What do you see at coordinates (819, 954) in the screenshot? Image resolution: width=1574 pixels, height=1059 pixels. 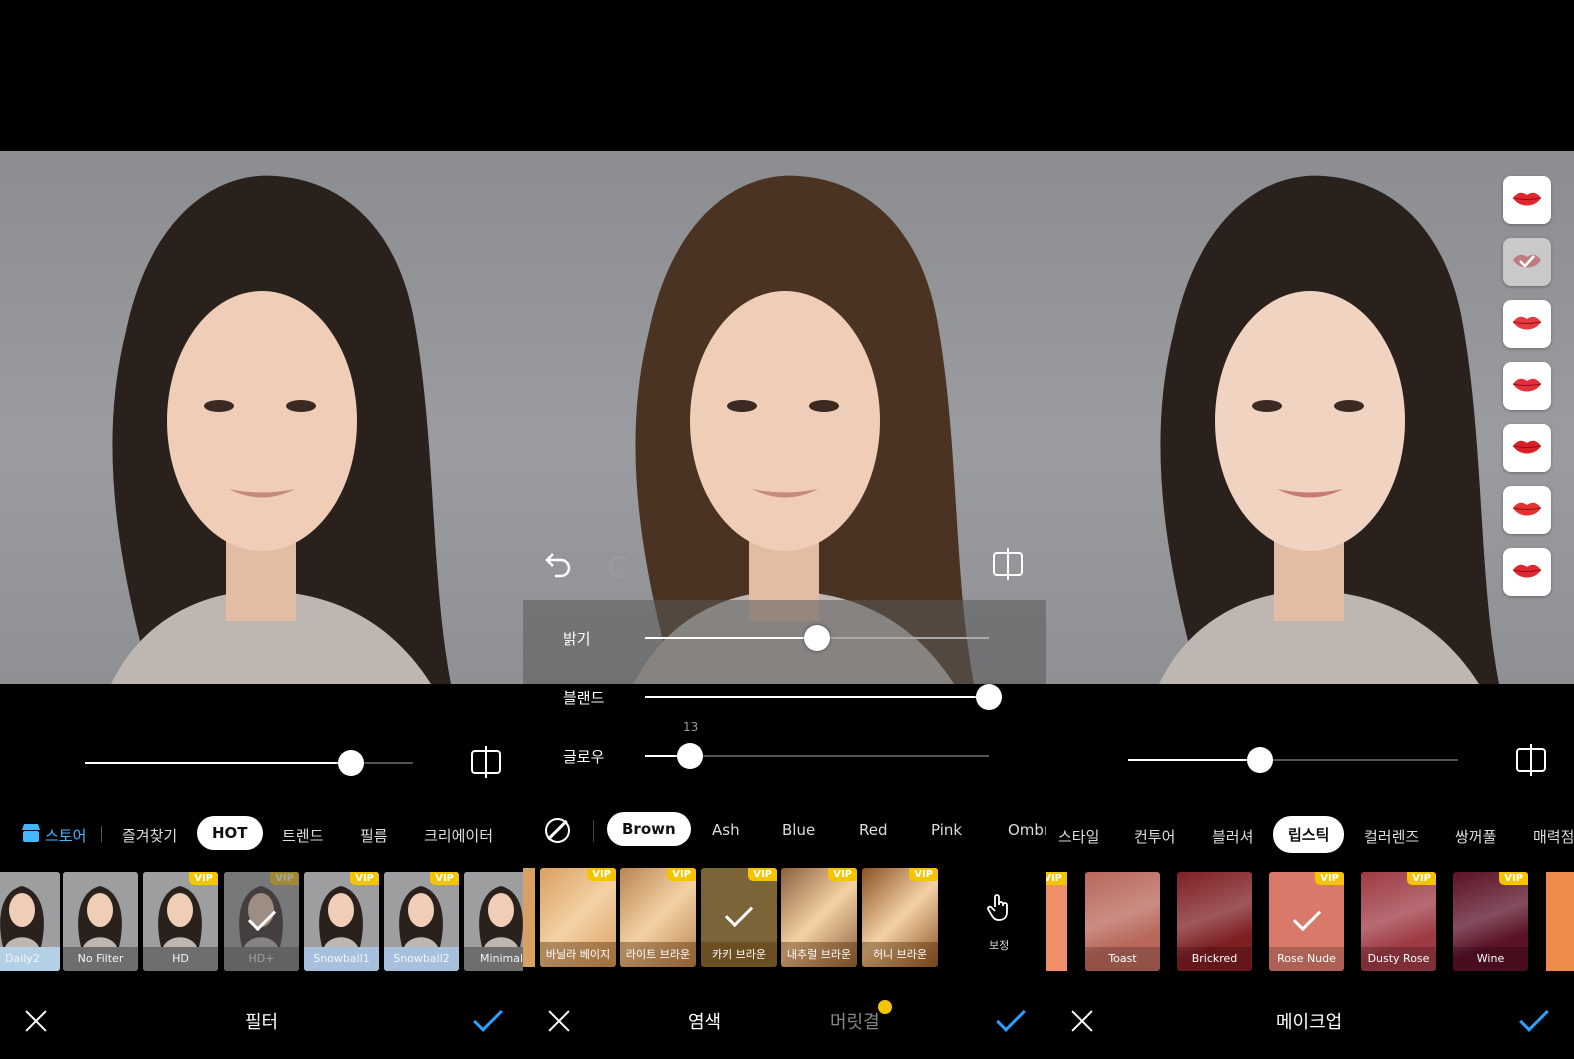 I see `hair-color-label: 내추럴 브라운` at bounding box center [819, 954].